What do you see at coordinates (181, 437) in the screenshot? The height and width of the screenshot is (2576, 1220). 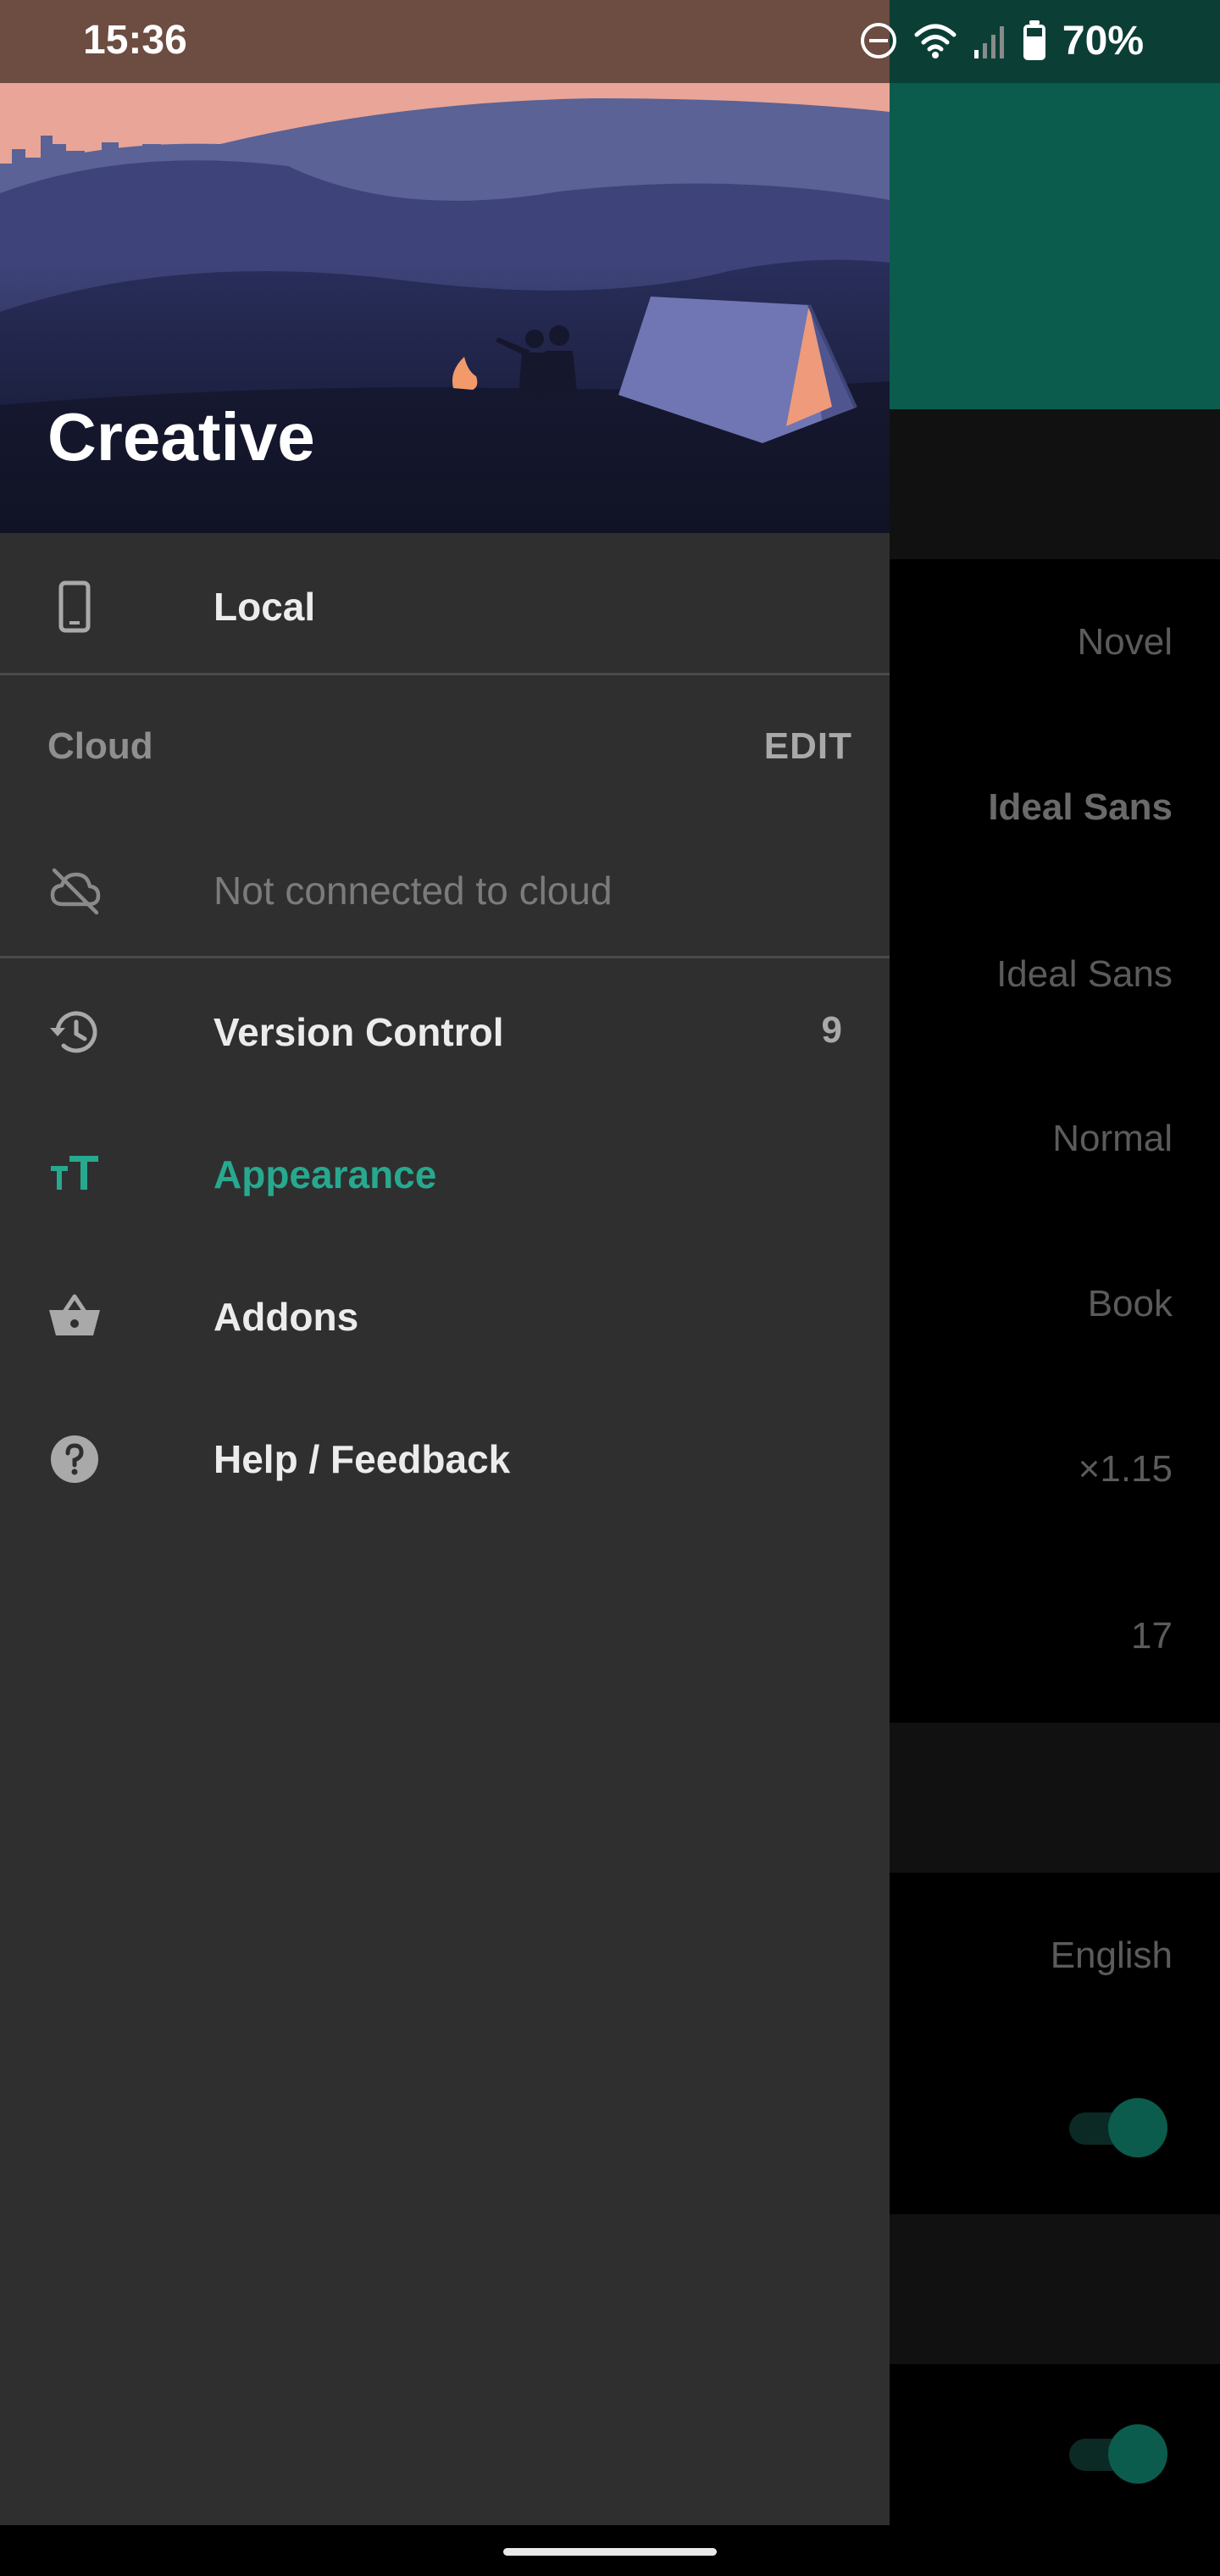 I see `drawer-title: Creative` at bounding box center [181, 437].